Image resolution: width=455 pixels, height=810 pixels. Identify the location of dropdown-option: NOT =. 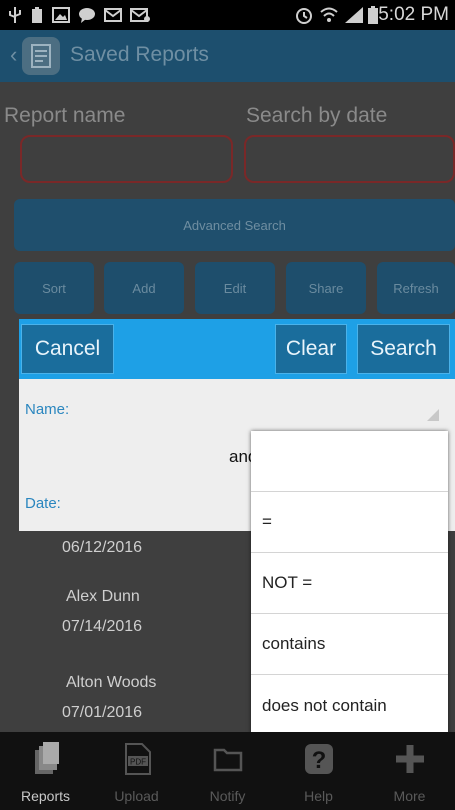
(349, 583).